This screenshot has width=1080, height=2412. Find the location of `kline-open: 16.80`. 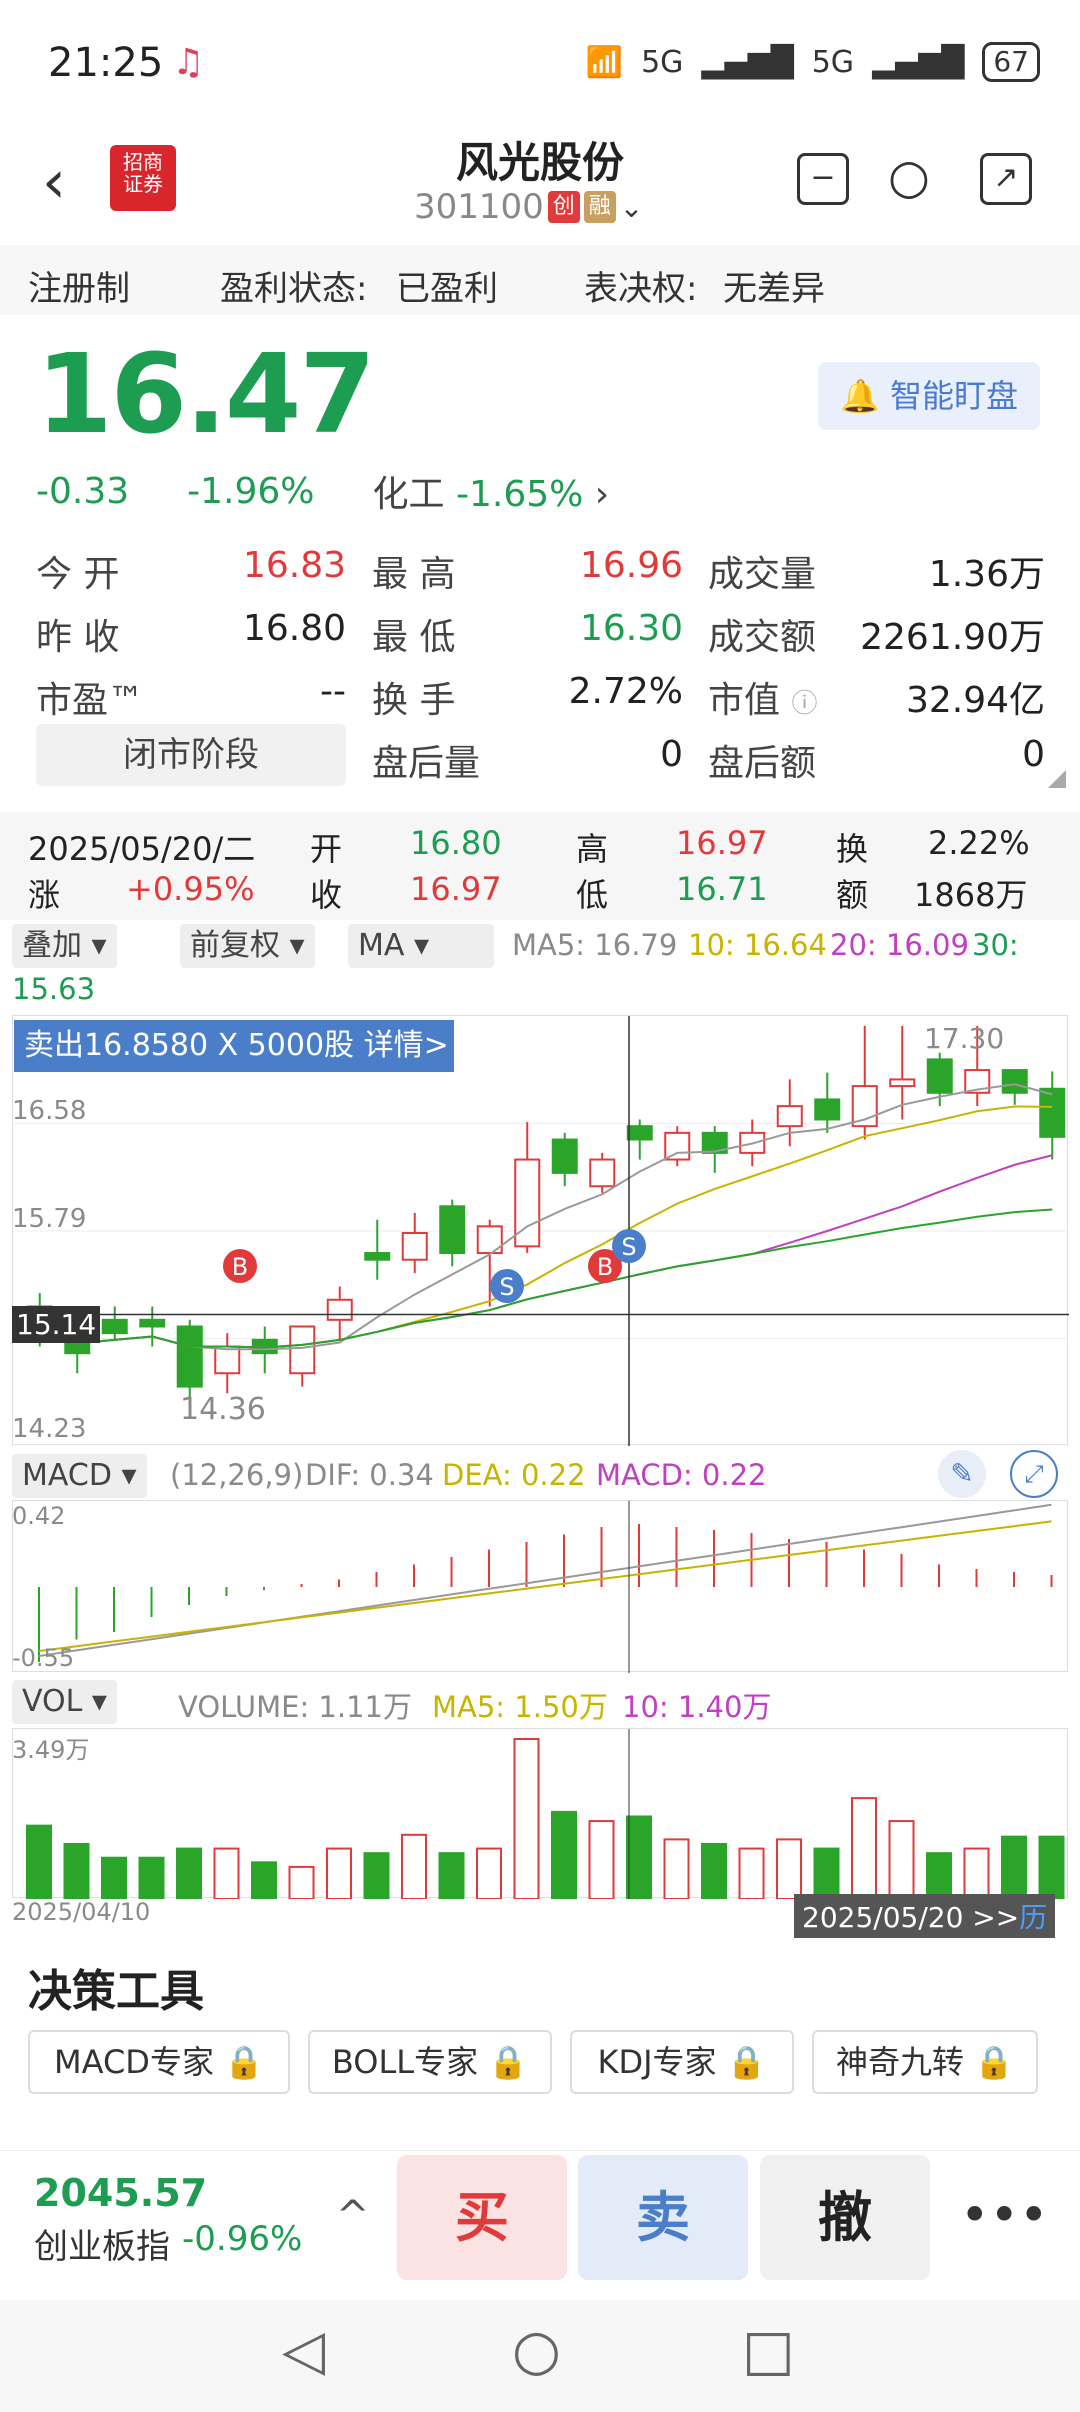

kline-open: 16.80 is located at coordinates (456, 843).